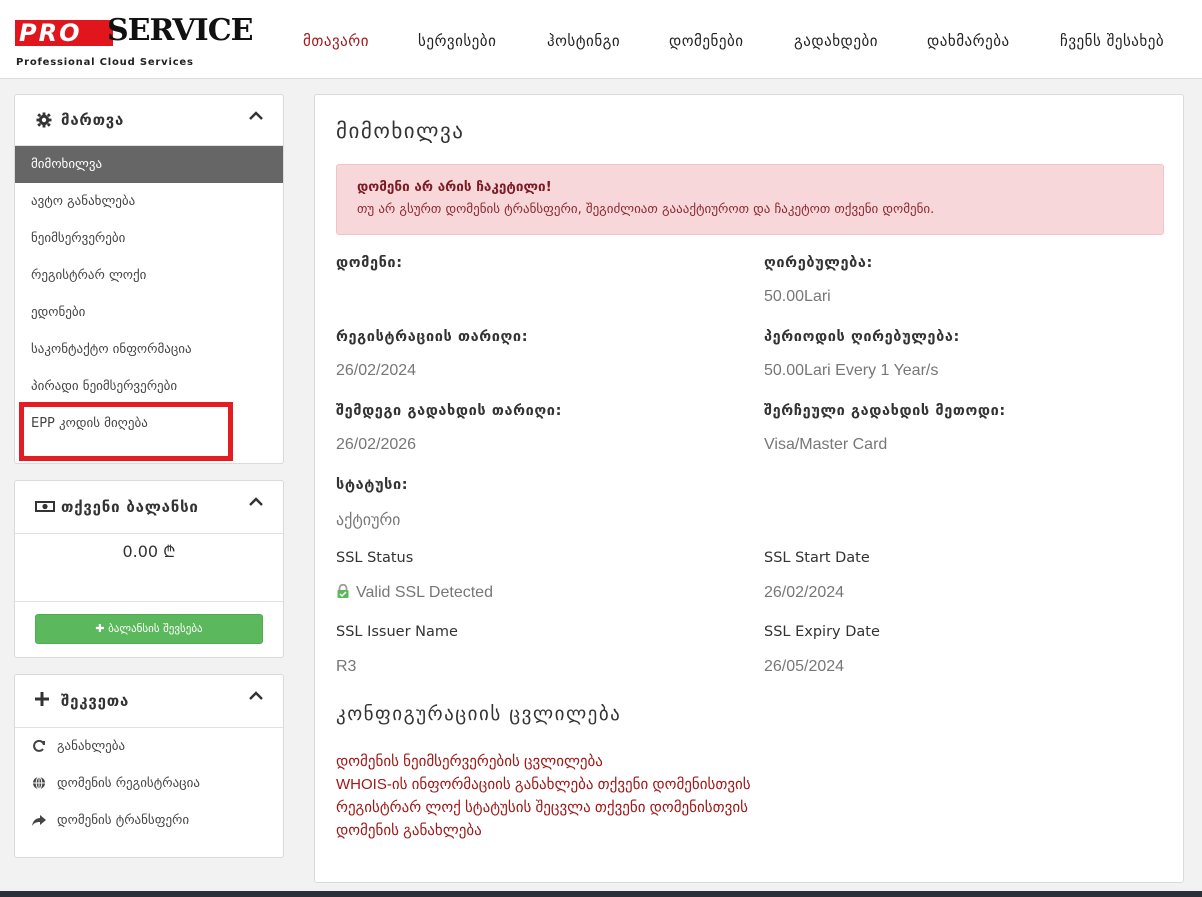 Image resolution: width=1202 pixels, height=897 pixels. What do you see at coordinates (449, 411) in the screenshot?
I see `next-due-date-label: შემდეგი გადახდის თარიღი:` at bounding box center [449, 411].